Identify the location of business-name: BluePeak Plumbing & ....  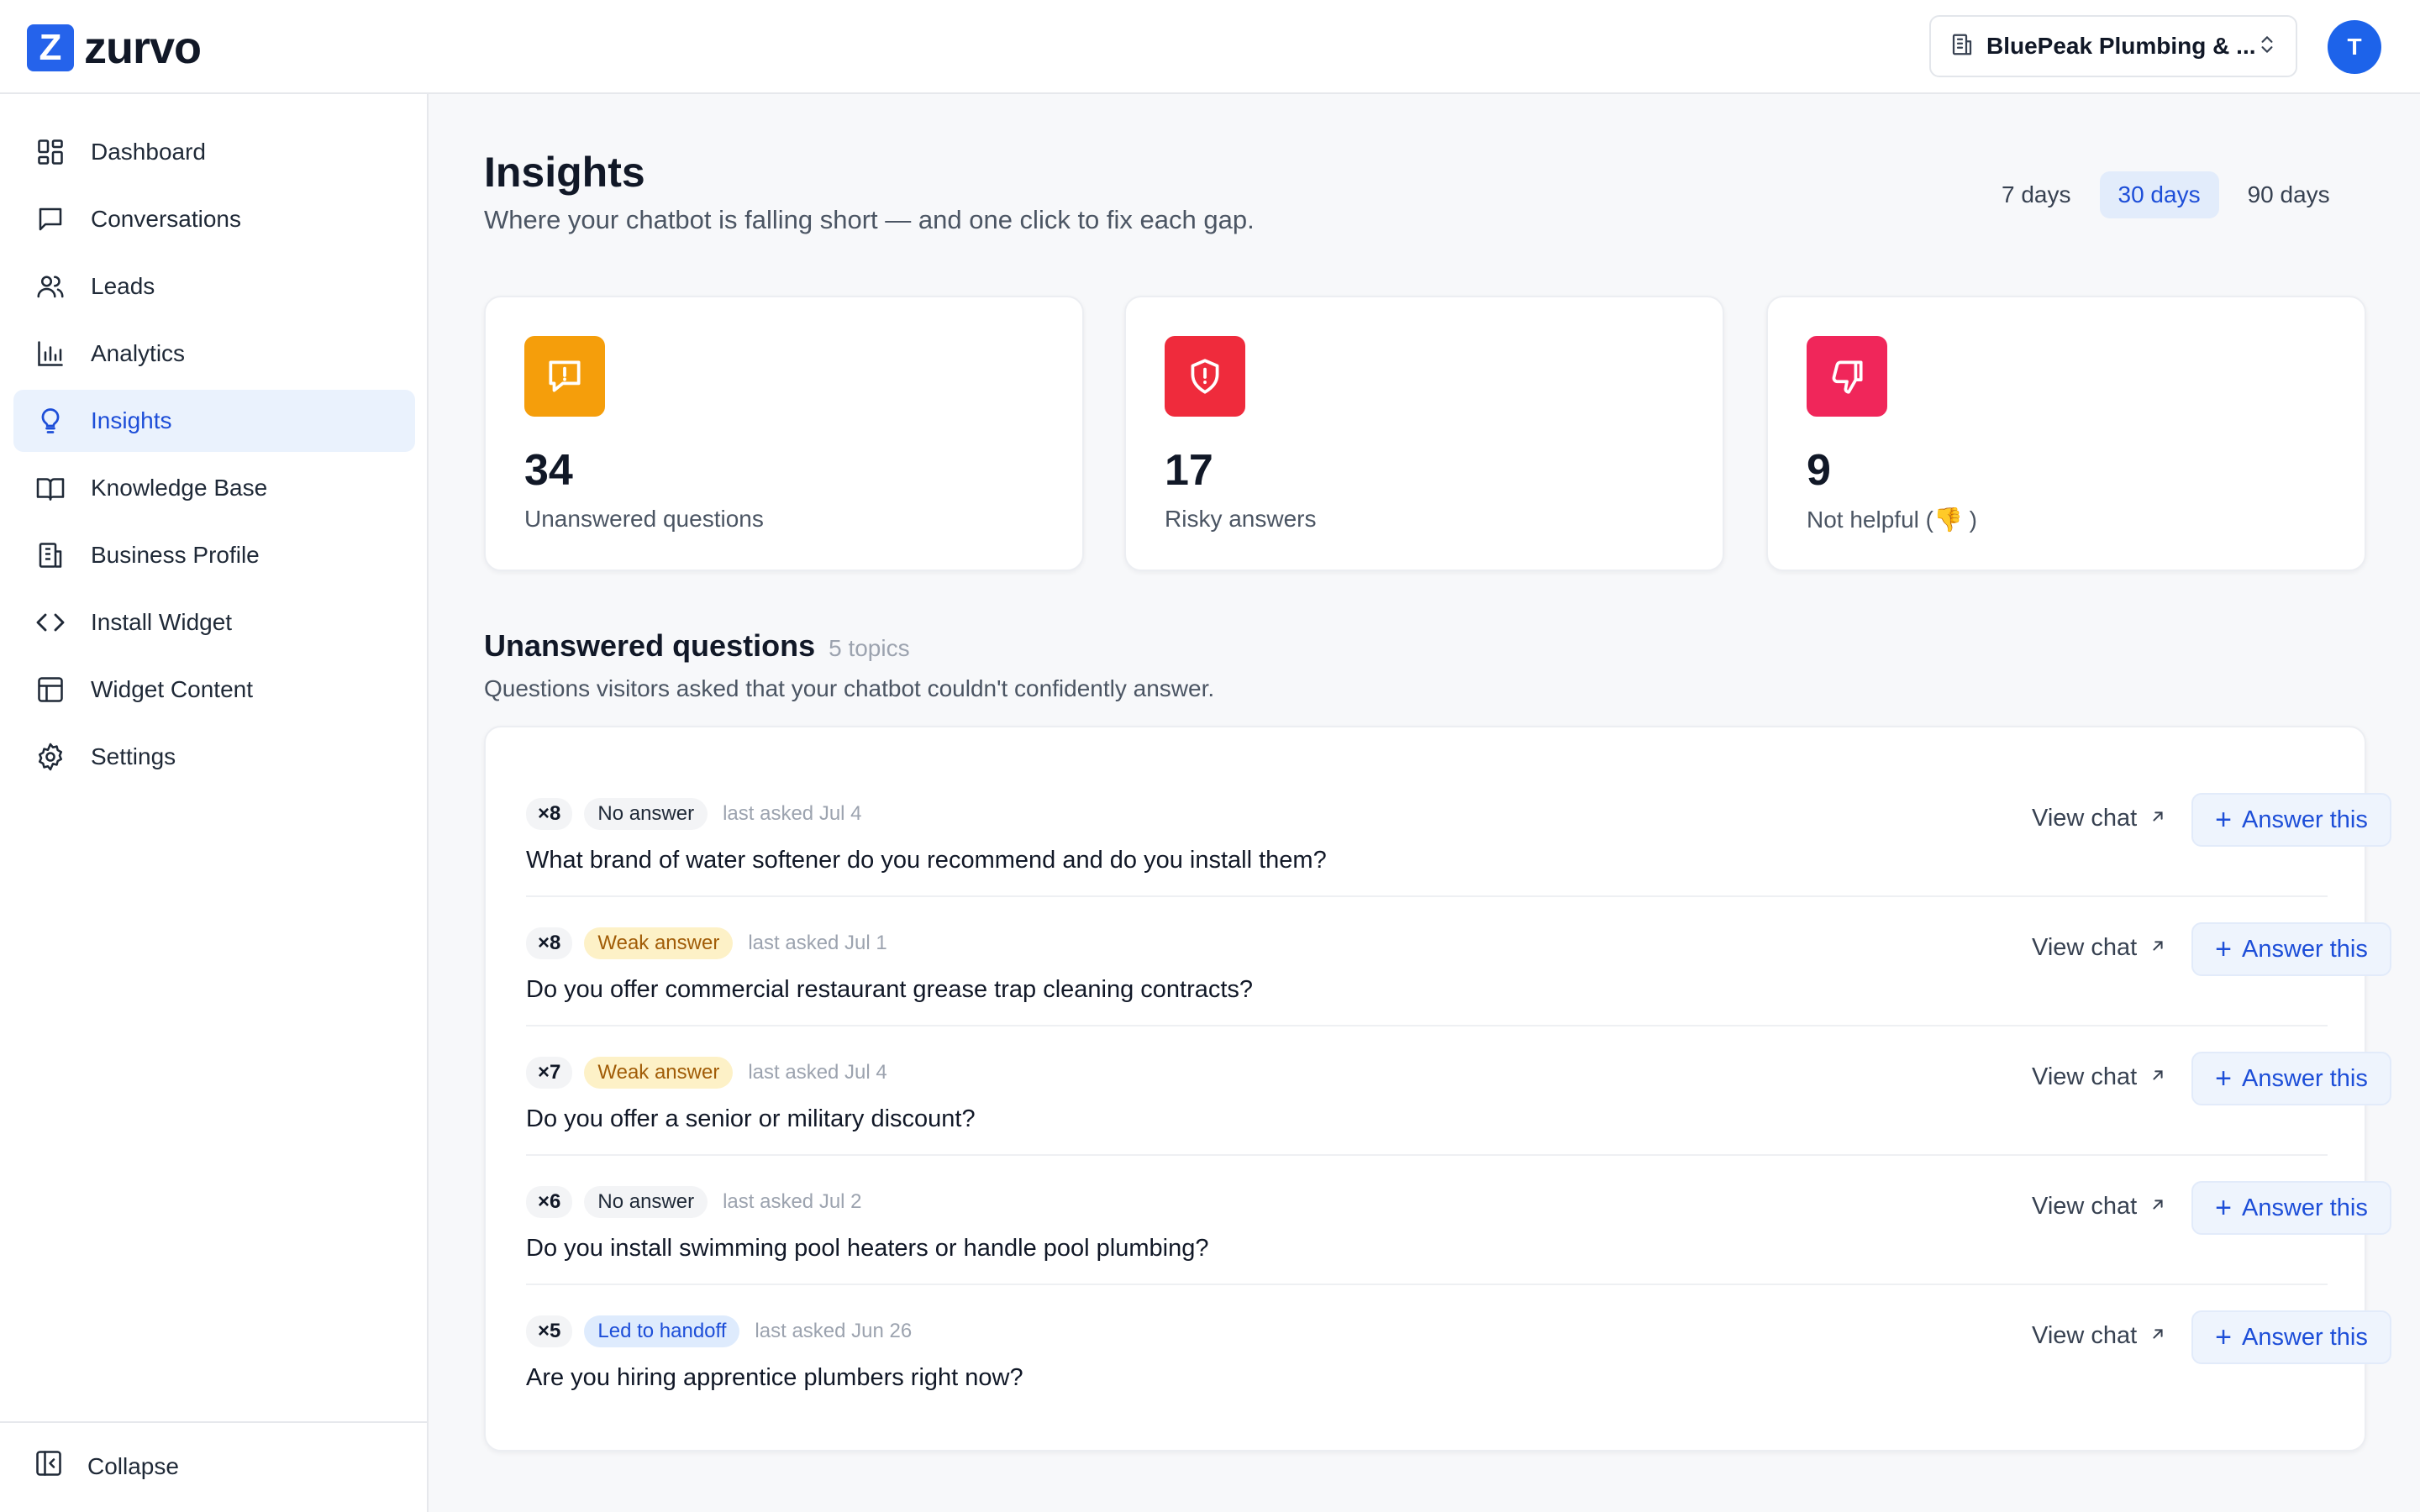
(2121, 46).